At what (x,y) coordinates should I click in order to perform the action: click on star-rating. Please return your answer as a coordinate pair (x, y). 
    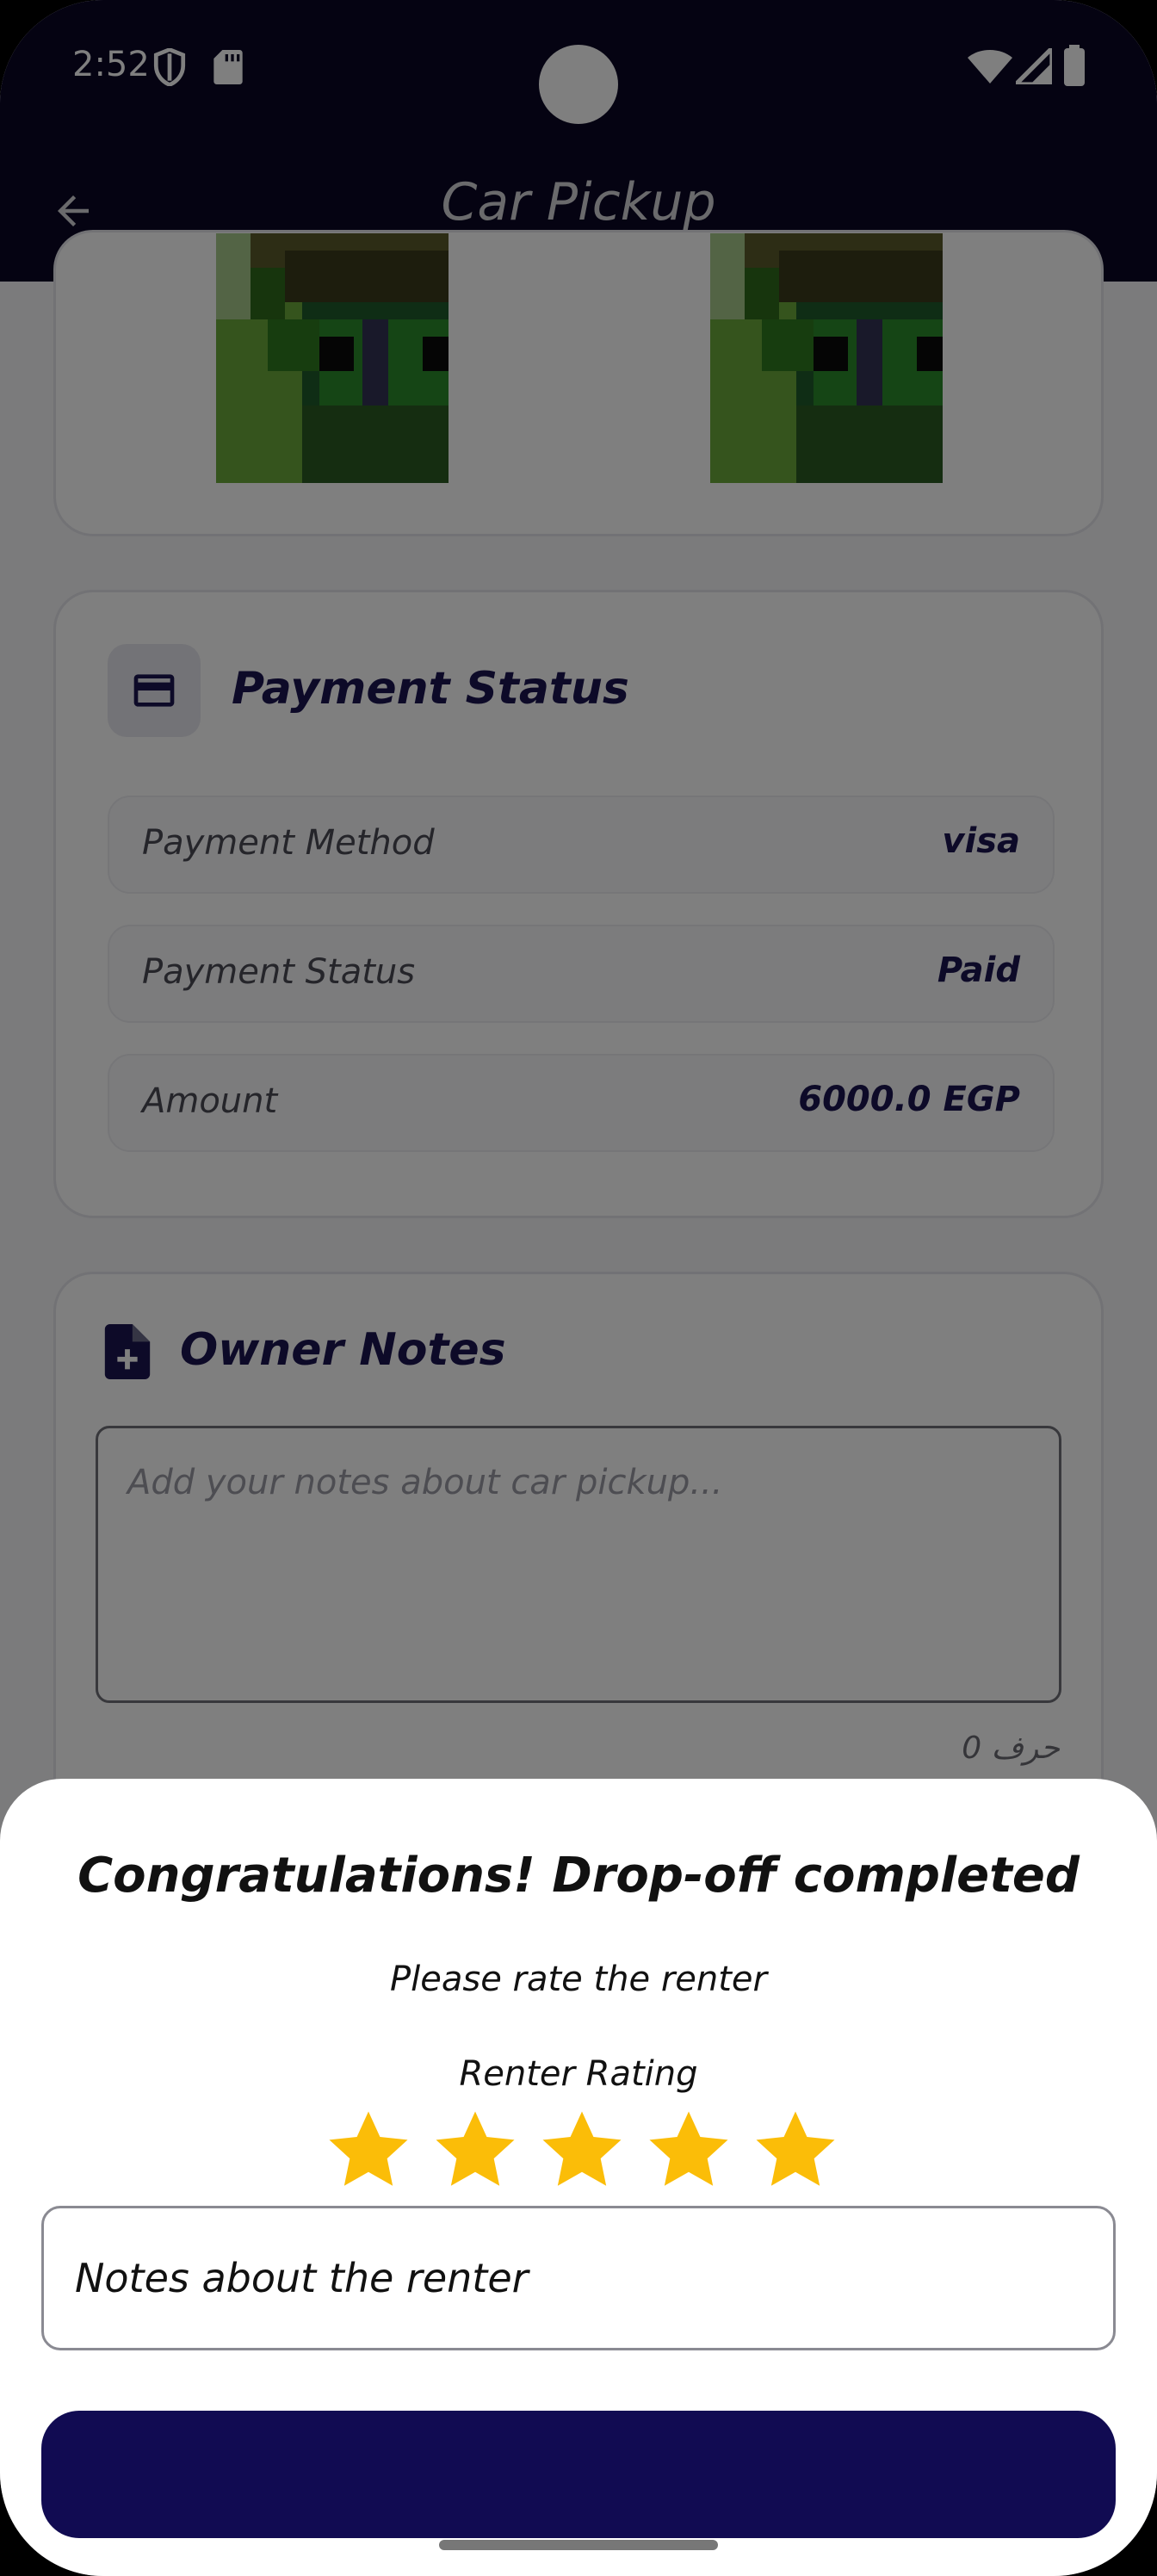
    Looking at the image, I should click on (582, 2154).